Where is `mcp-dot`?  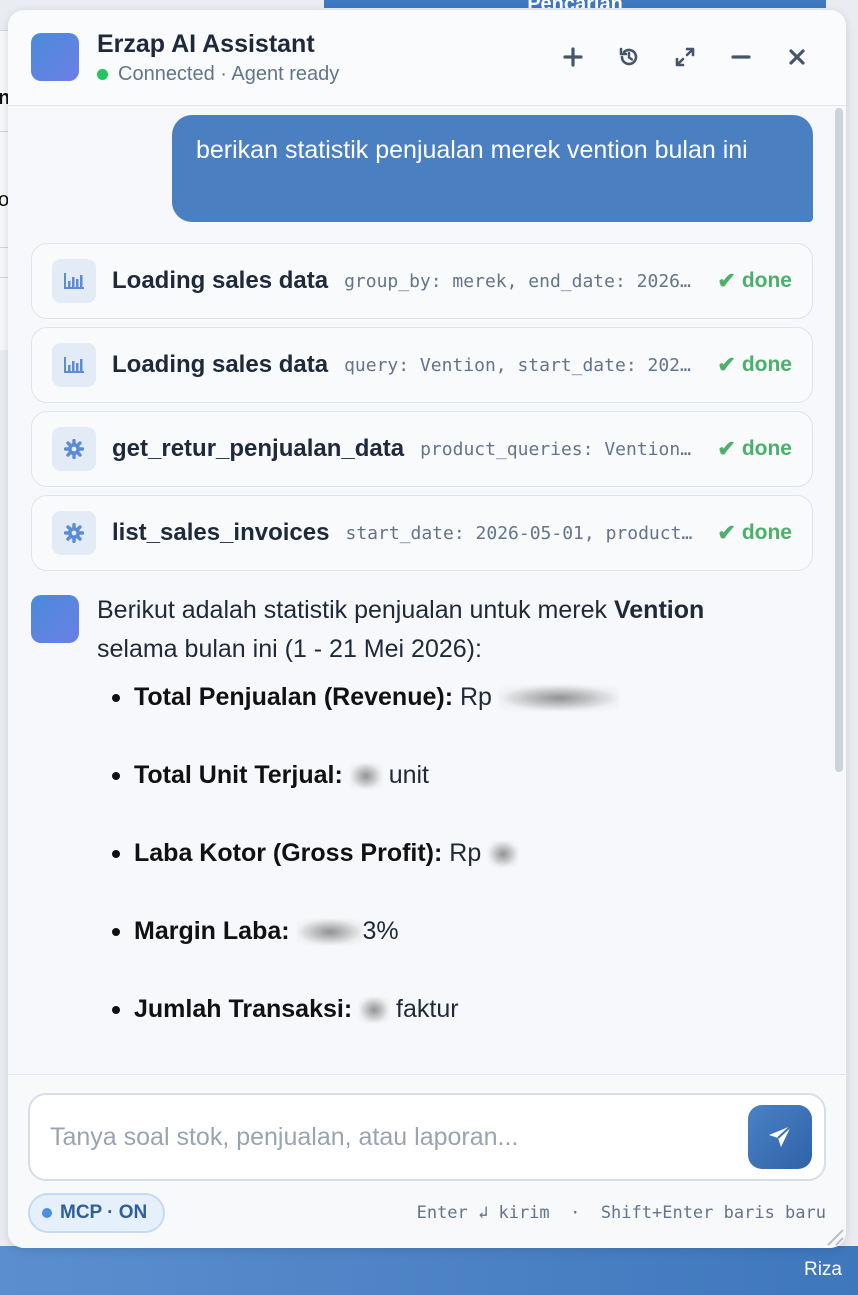
mcp-dot is located at coordinates (47, 1213).